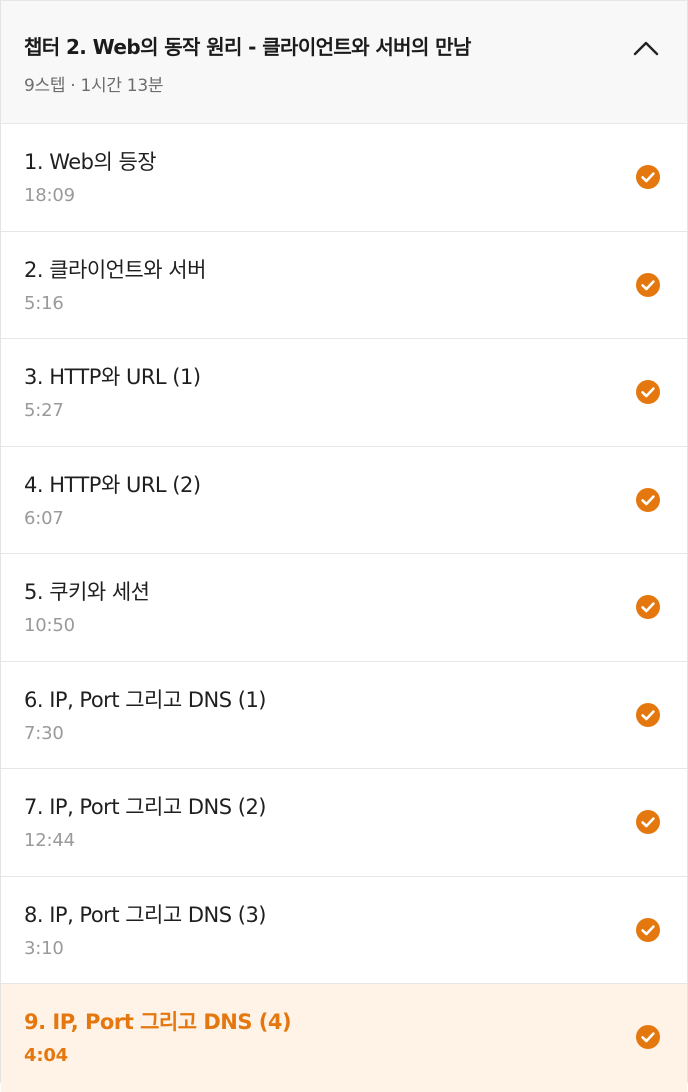 This screenshot has height=1092, width=688. I want to click on lesson-duration: 18:09, so click(49, 195).